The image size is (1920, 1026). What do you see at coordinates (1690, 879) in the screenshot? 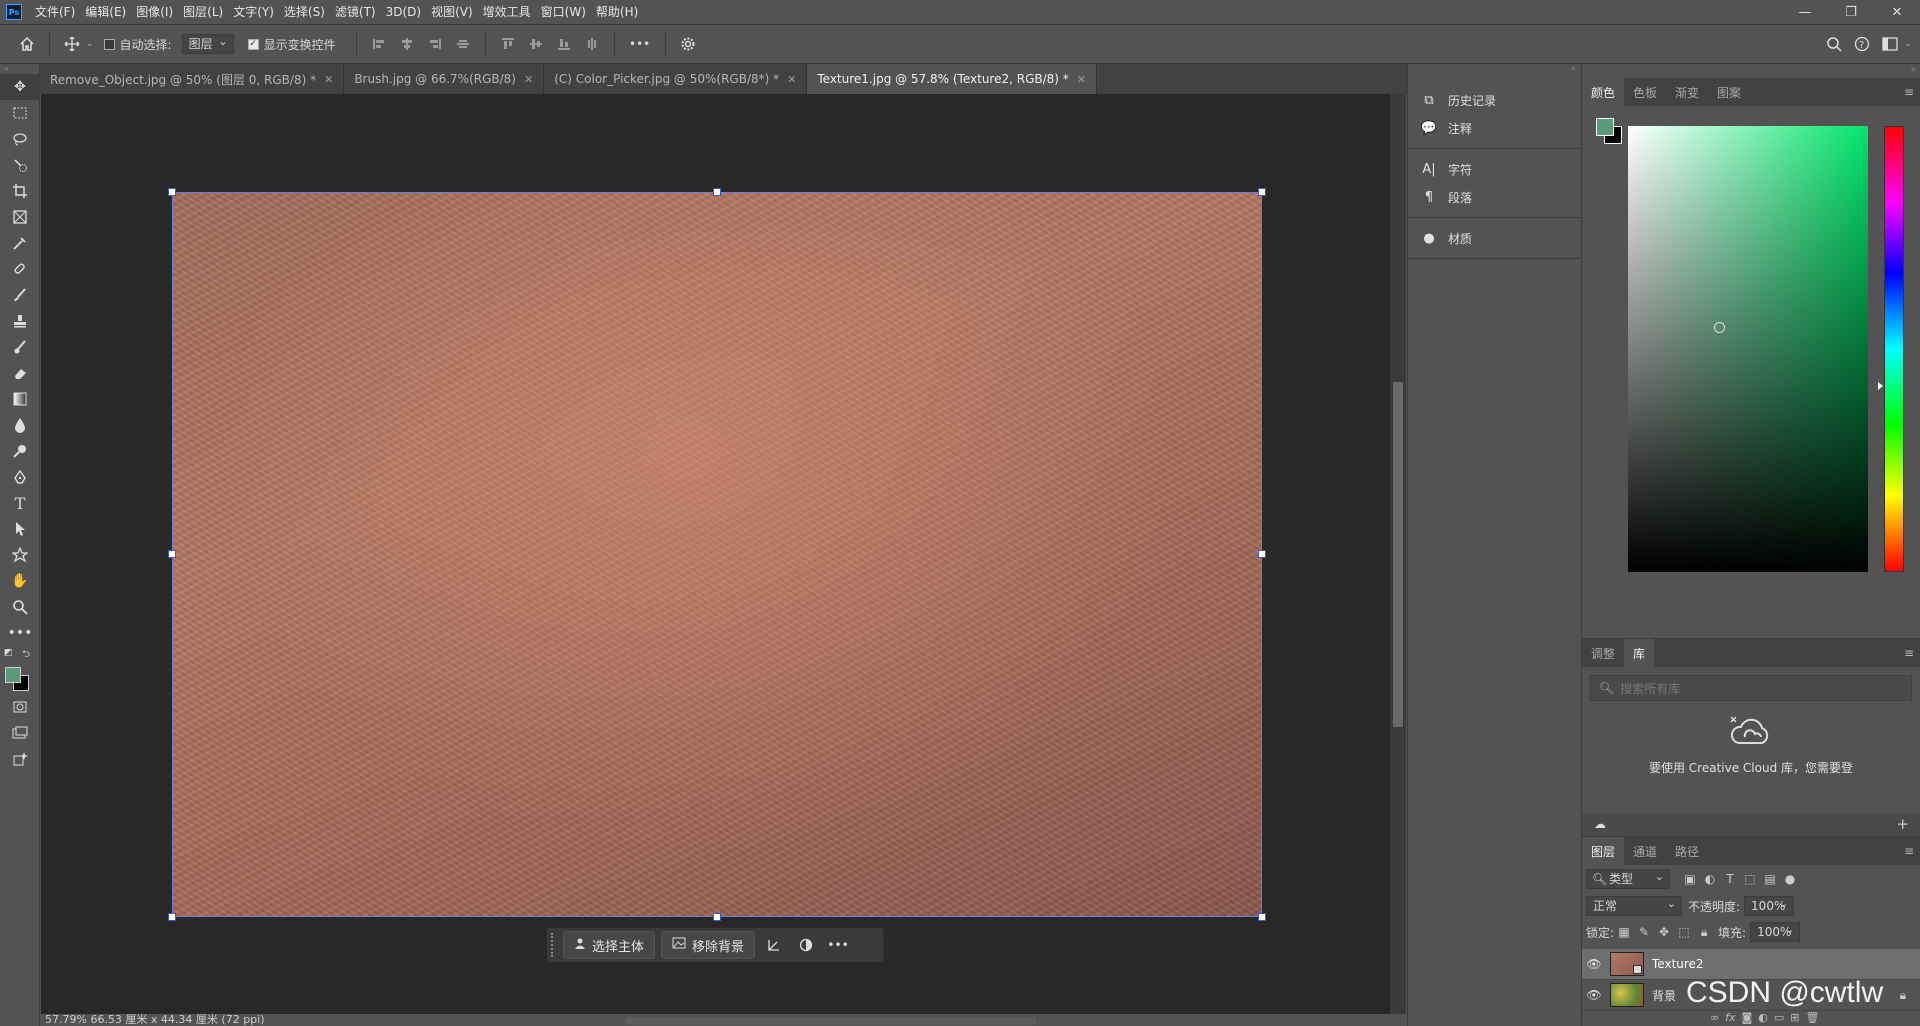
I see `pixel-filter-icon: ▣` at bounding box center [1690, 879].